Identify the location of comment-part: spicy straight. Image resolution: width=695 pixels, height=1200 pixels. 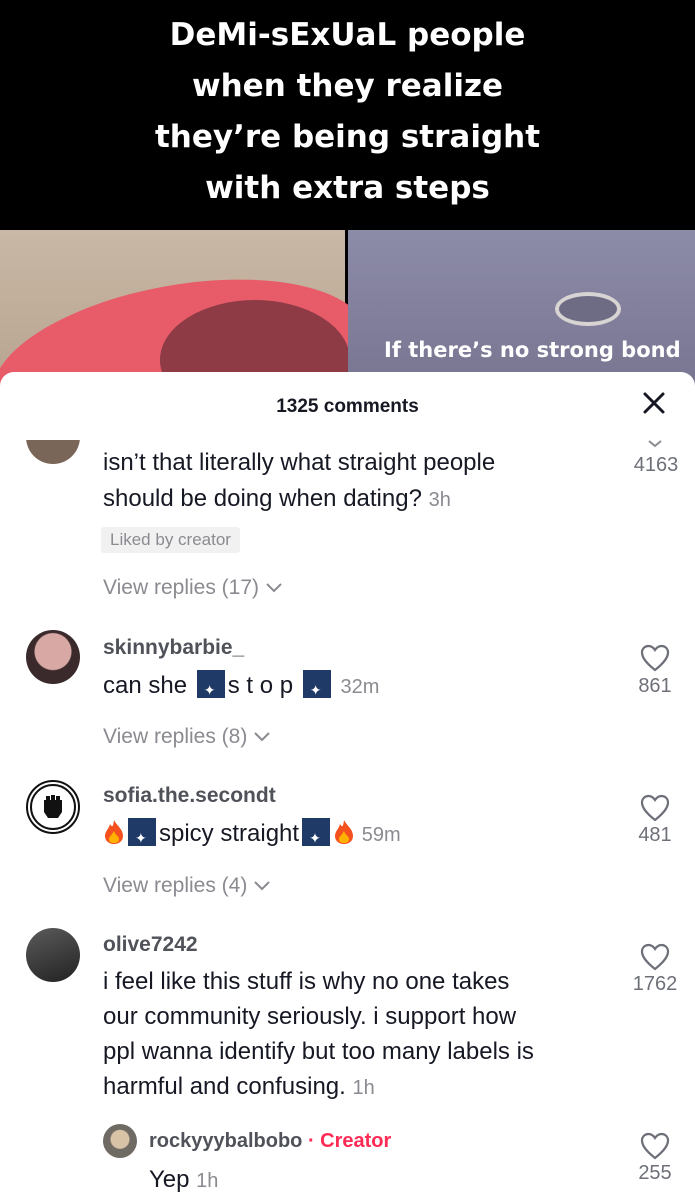
(229, 833).